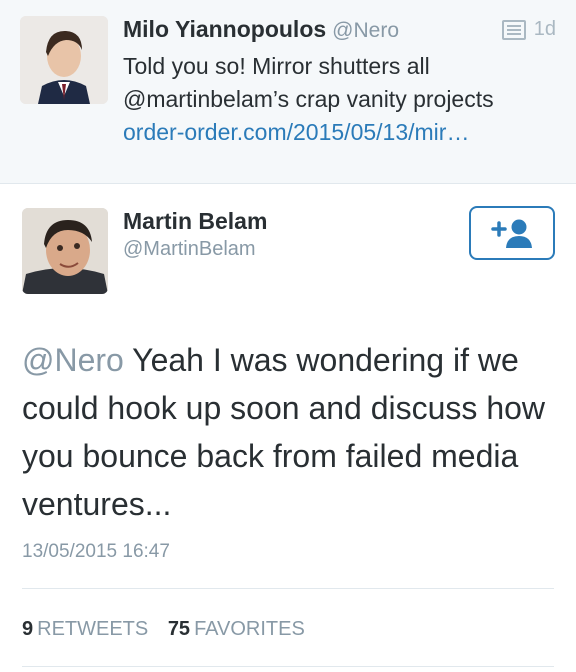 The height and width of the screenshot is (672, 576). I want to click on favorites-count: 75, so click(179, 629).